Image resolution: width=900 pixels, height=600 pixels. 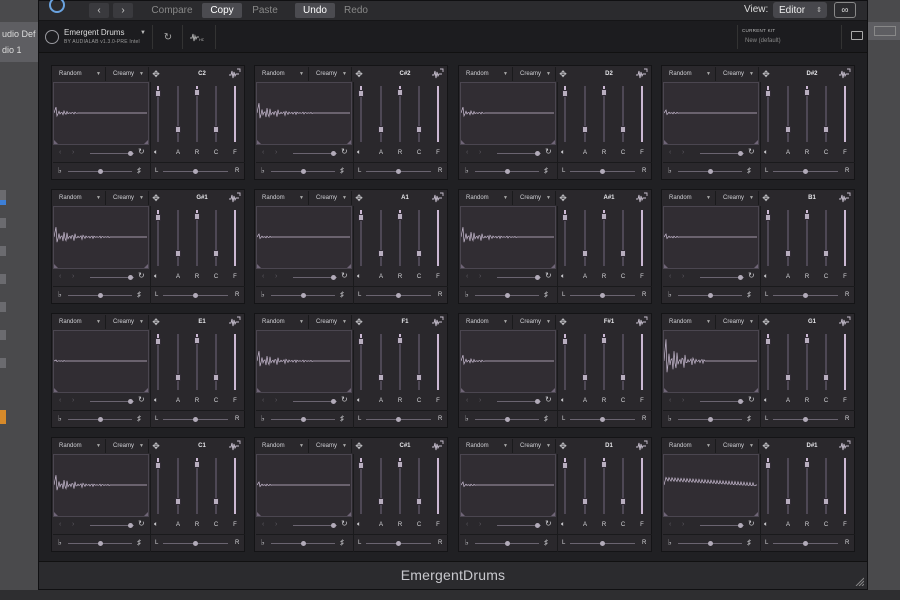 What do you see at coordinates (763, 41) in the screenshot?
I see `current-kit-value: New (default)` at bounding box center [763, 41].